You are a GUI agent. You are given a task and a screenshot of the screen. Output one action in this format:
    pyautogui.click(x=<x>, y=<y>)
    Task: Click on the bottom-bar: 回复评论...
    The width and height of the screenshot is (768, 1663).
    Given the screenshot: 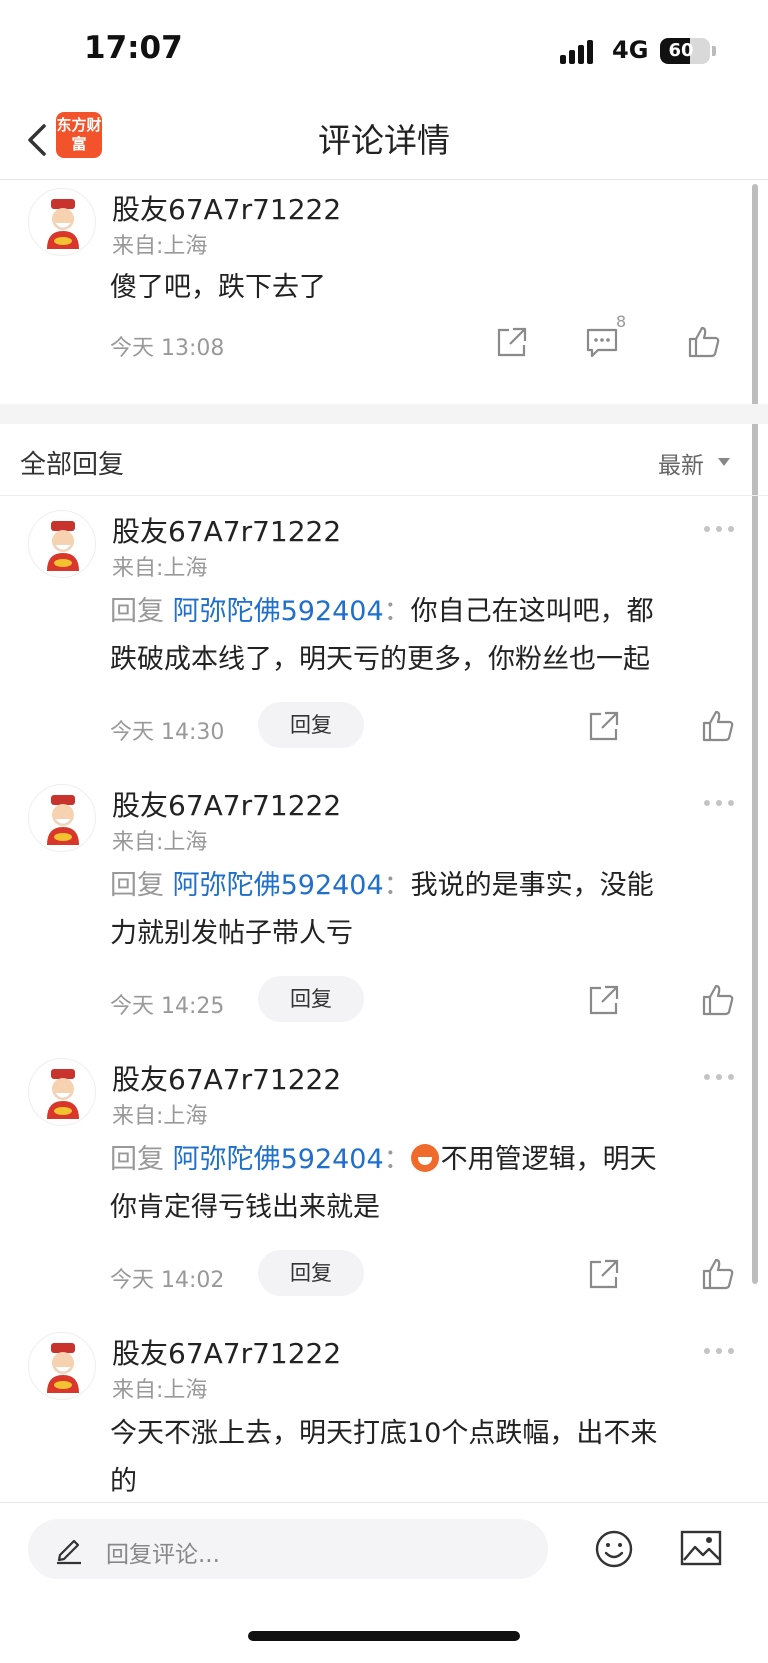 What is the action you would take?
    pyautogui.click(x=384, y=1582)
    